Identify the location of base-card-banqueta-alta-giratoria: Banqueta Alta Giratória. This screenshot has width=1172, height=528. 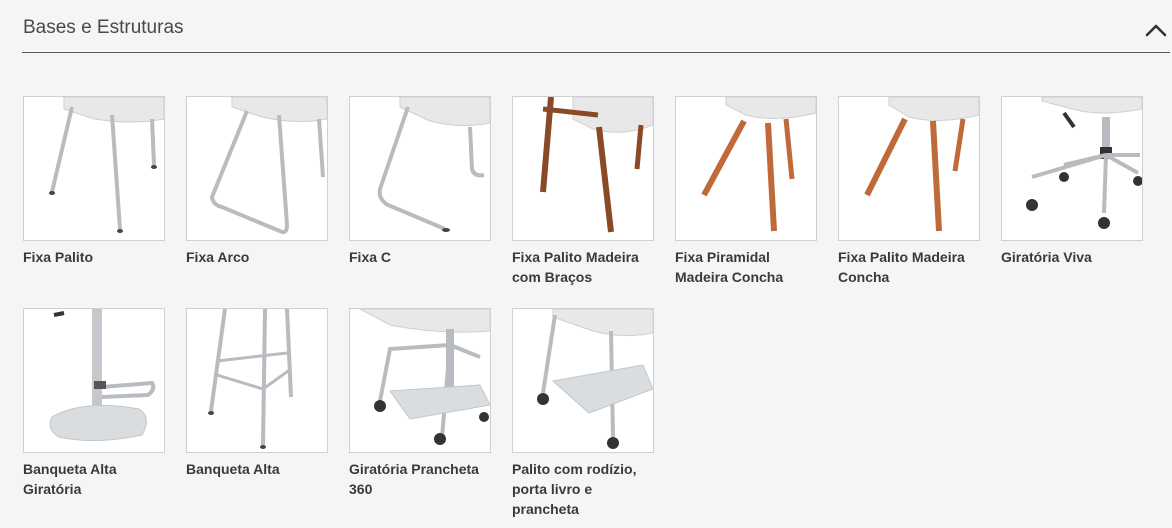
(94, 403).